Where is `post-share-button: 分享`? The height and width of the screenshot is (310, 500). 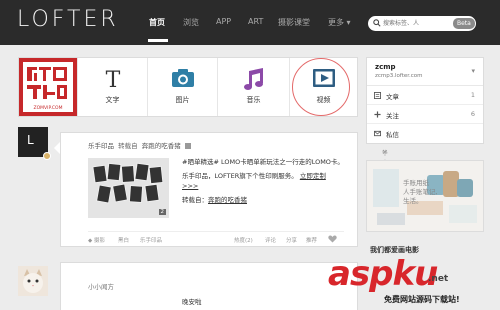
post-share-button: 分享 is located at coordinates (291, 240).